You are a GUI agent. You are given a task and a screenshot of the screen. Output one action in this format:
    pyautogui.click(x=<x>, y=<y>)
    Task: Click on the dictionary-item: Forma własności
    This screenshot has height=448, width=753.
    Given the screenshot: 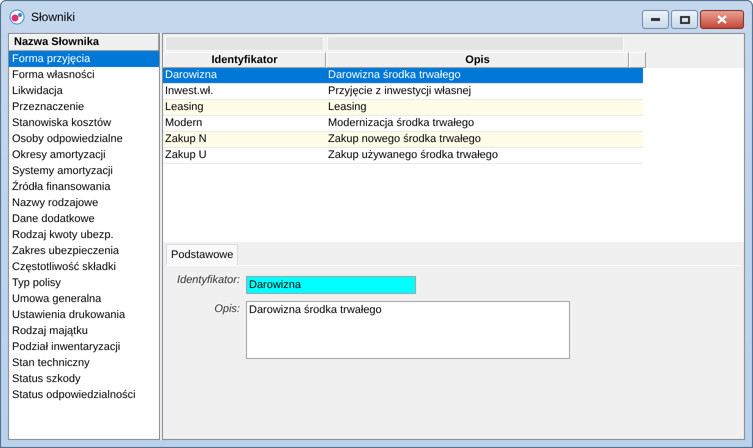 What is the action you would take?
    pyautogui.click(x=84, y=75)
    